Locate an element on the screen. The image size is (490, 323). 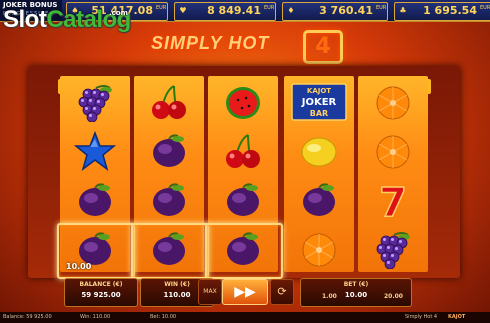
reel-symbol-seven: 7 is located at coordinates (393, 201).